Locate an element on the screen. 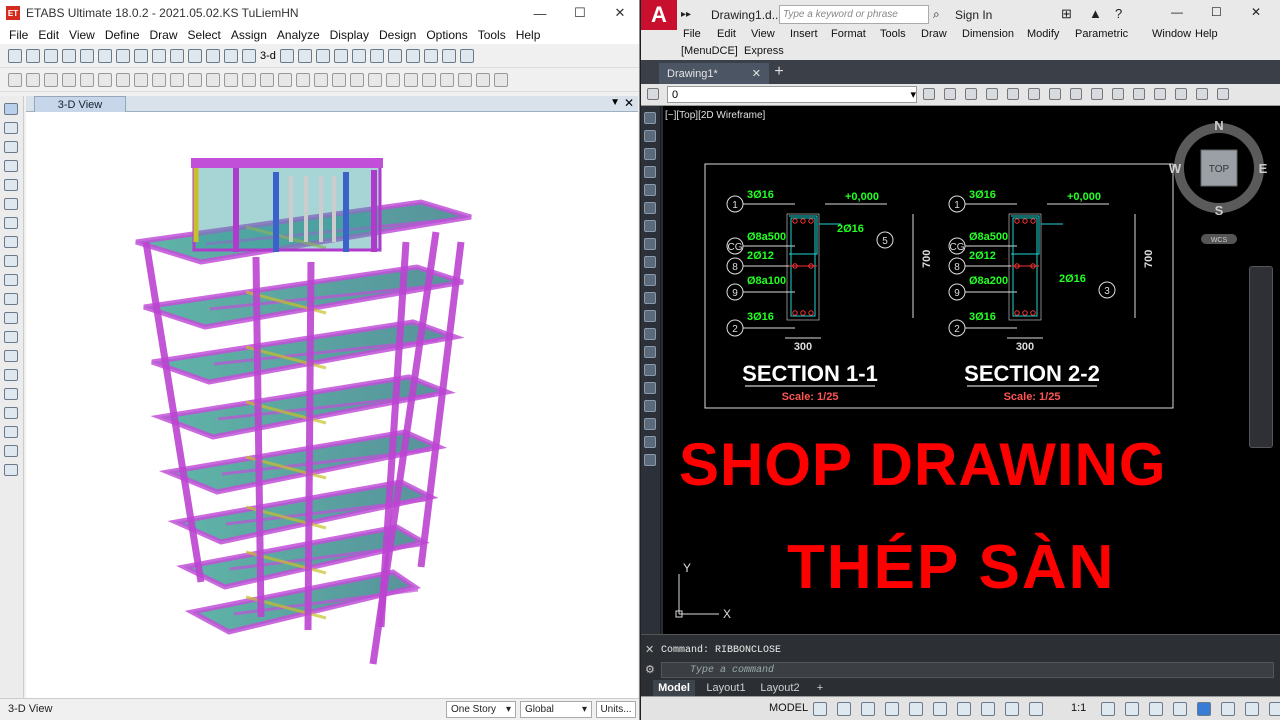 The height and width of the screenshot is (720, 1280). draw-link-icon is located at coordinates (11, 299).